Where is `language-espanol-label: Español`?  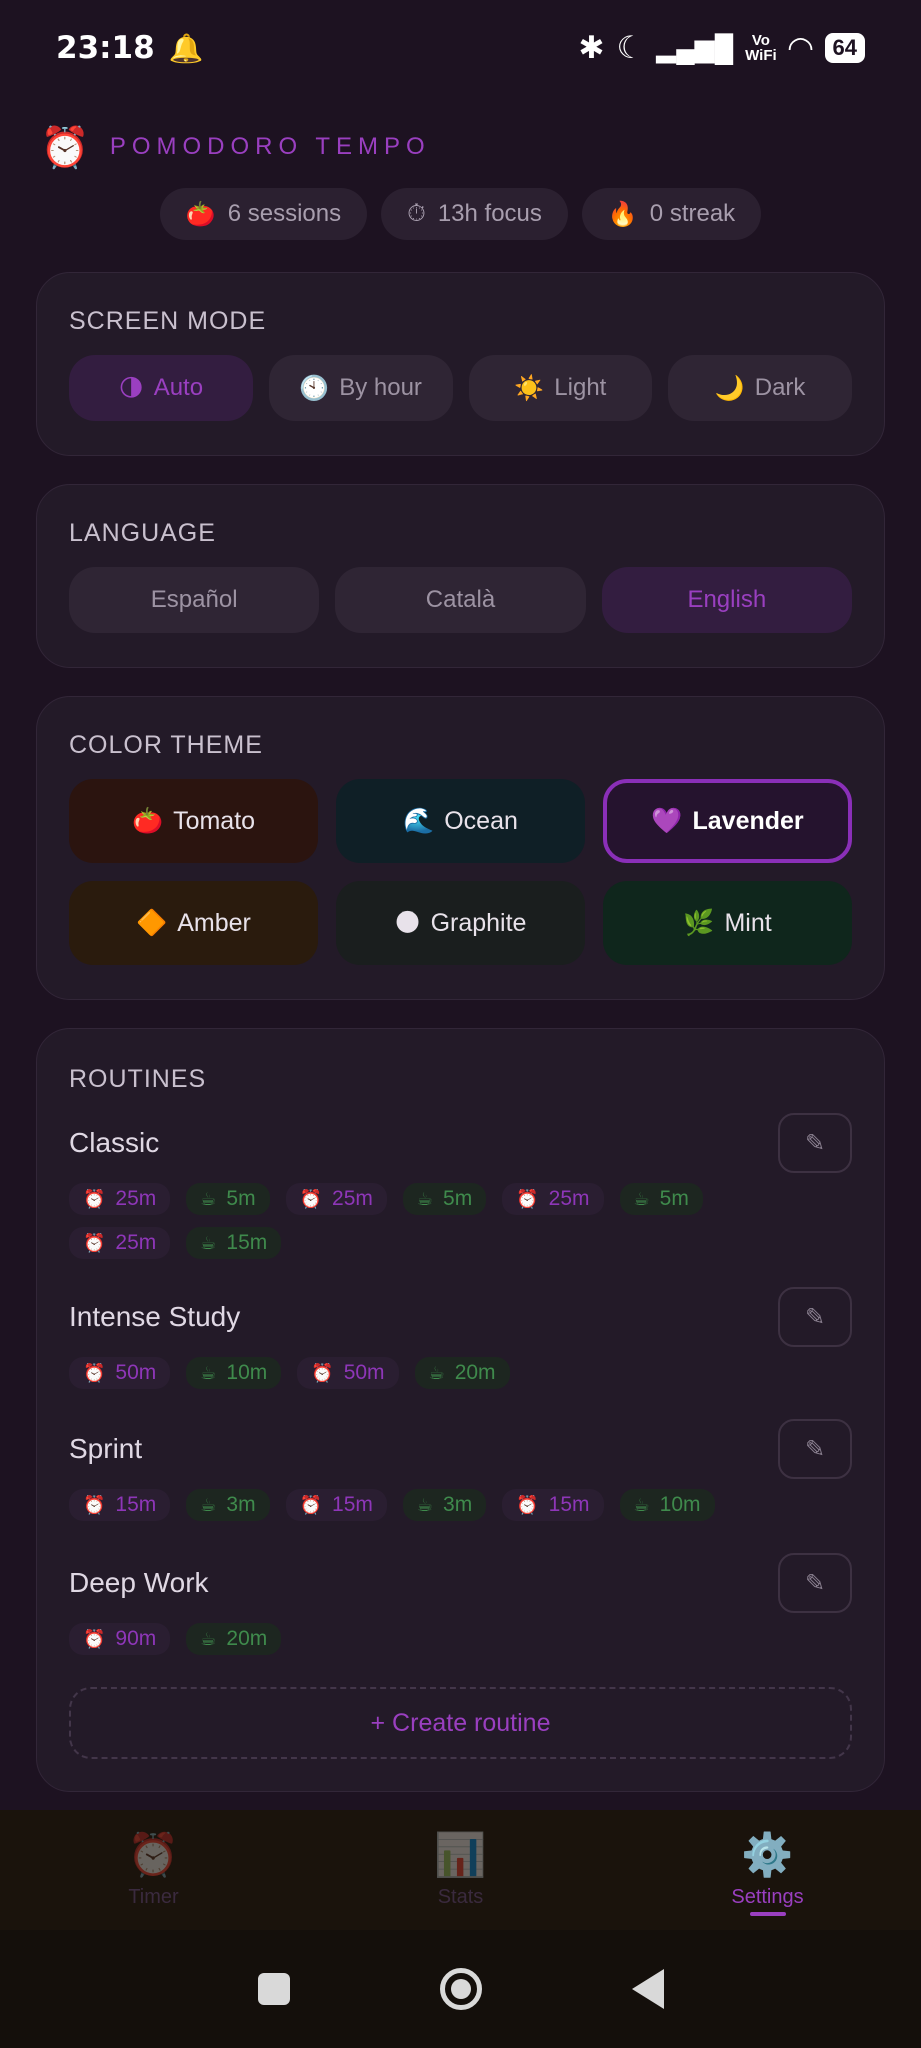
language-espanol-label: Español is located at coordinates (194, 599).